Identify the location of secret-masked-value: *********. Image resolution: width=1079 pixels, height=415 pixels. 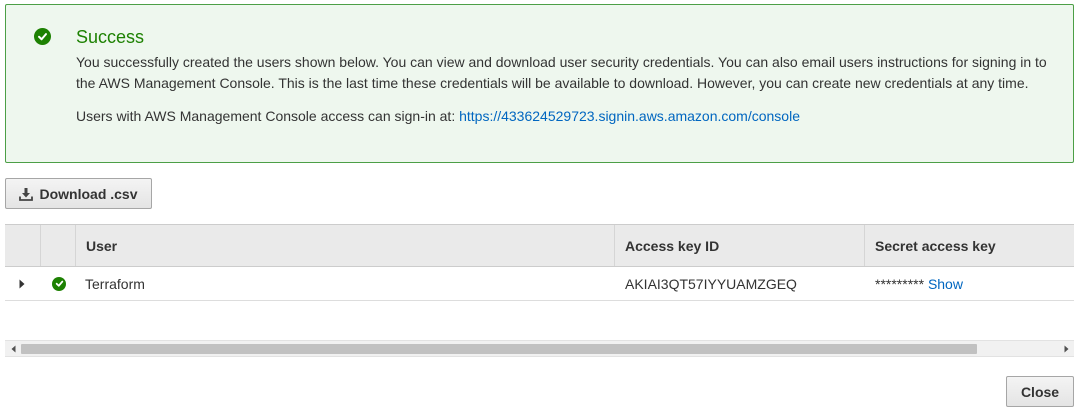
(900, 283).